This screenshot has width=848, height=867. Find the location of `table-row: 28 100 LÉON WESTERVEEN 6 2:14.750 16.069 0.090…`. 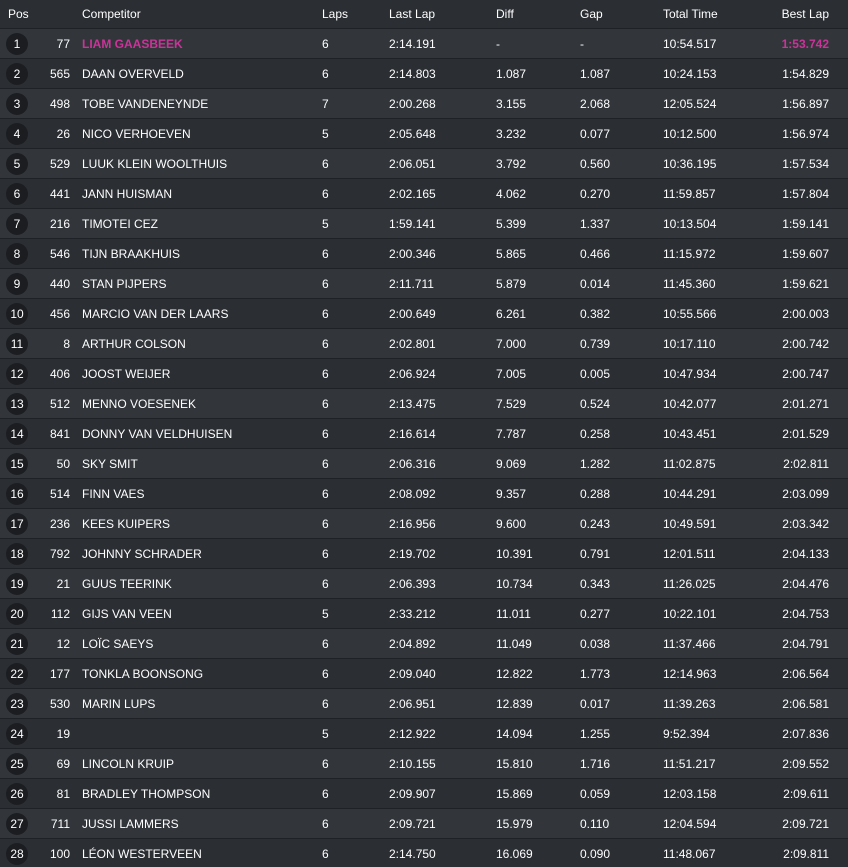

table-row: 28 100 LÉON WESTERVEEN 6 2:14.750 16.069 0.090… is located at coordinates (424, 853).